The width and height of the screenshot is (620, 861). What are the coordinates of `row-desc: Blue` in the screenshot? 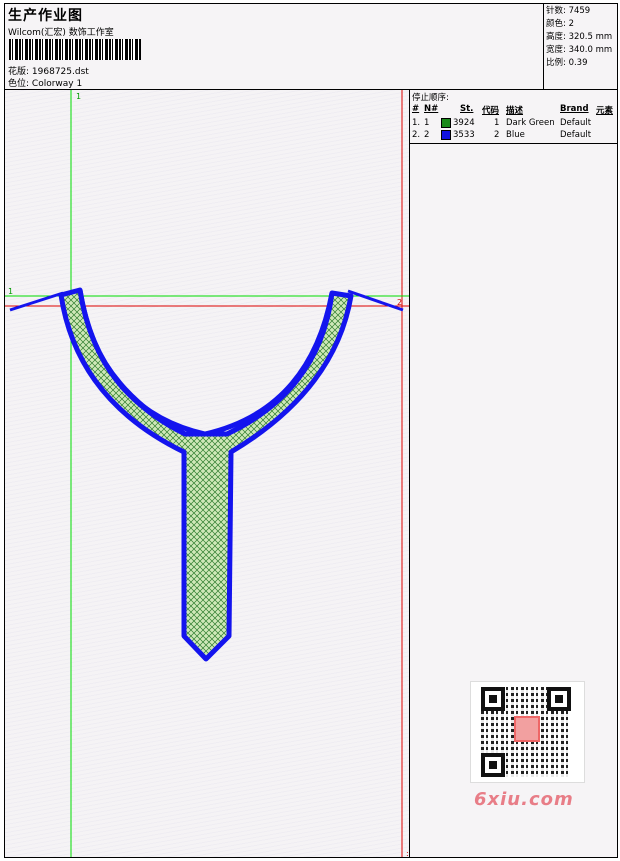 It's located at (515, 135).